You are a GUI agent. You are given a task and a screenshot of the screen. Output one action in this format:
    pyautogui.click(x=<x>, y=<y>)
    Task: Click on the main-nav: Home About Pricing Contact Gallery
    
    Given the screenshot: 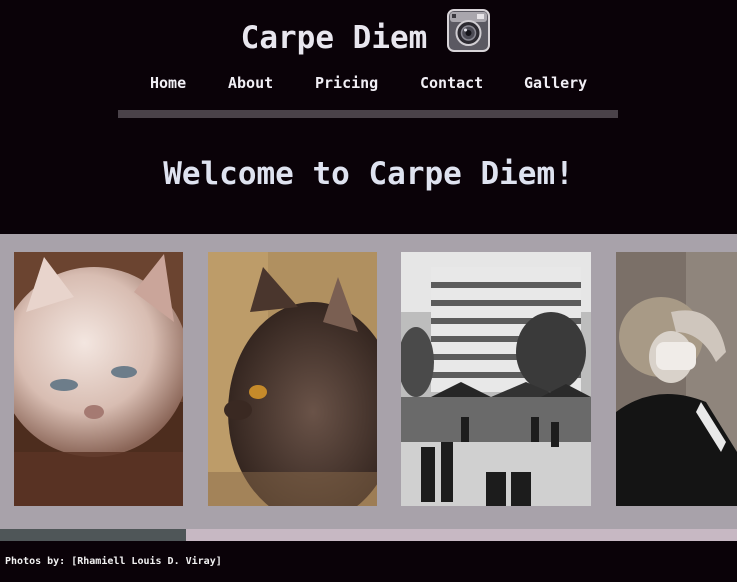 What is the action you would take?
    pyautogui.click(x=368, y=86)
    